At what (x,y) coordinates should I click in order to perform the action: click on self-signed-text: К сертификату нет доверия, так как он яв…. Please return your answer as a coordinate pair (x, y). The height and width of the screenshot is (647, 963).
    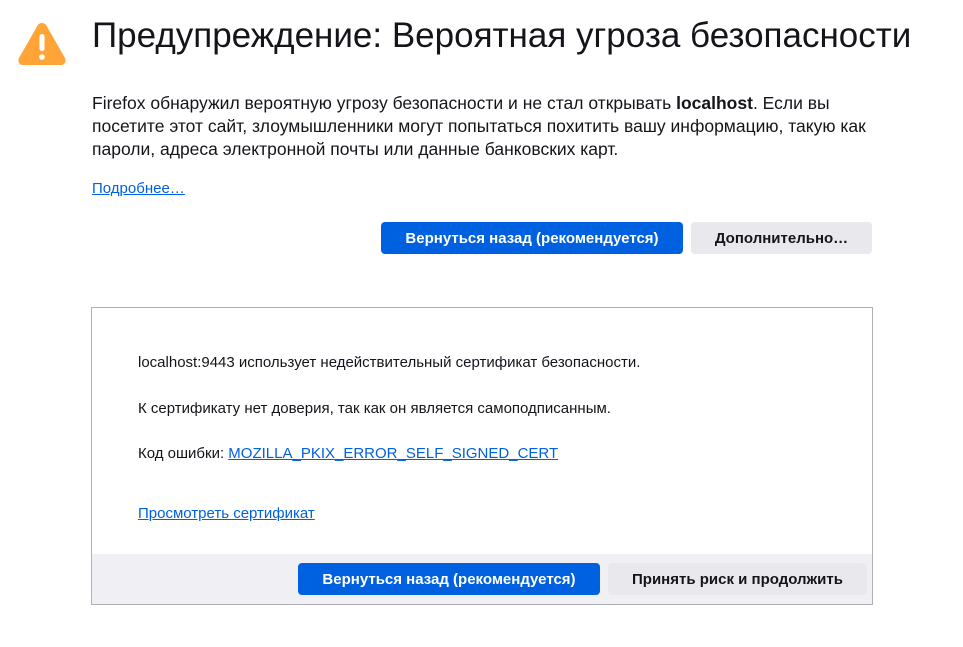
    Looking at the image, I should click on (374, 408).